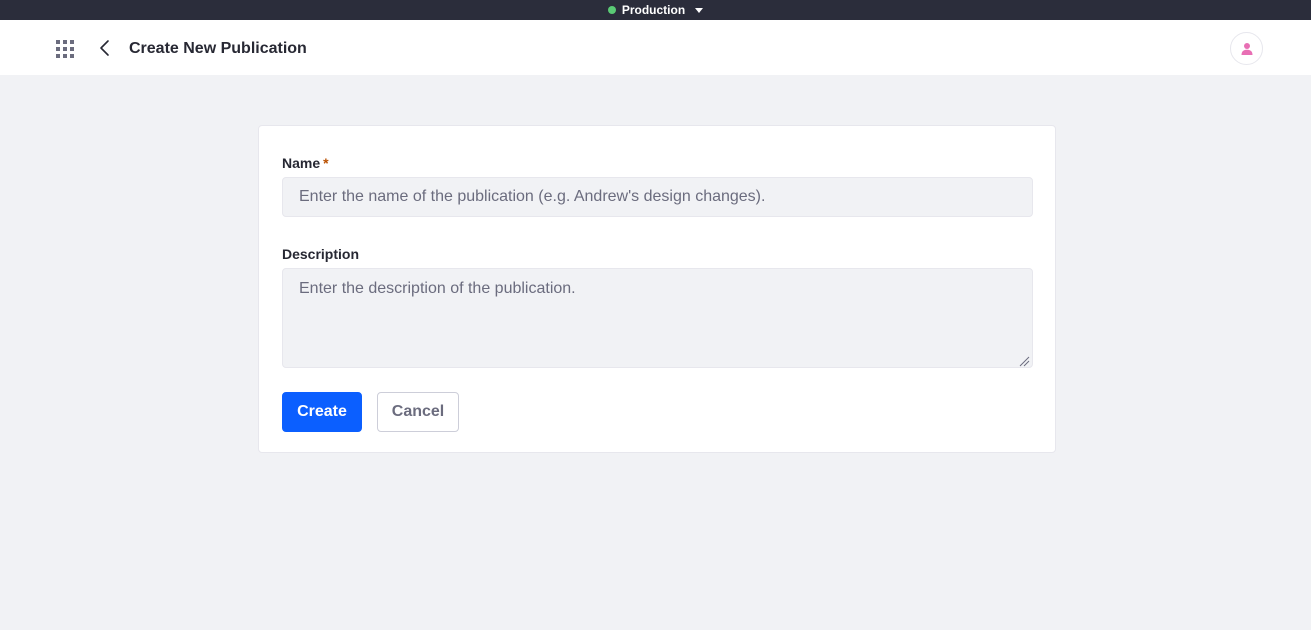 The image size is (1311, 630). Describe the element at coordinates (657, 318) in the screenshot. I see `description-input` at that location.